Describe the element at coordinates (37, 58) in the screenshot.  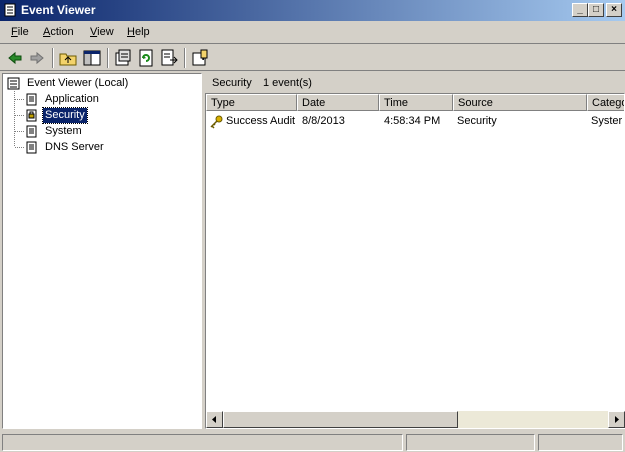
I see `forward-icon` at that location.